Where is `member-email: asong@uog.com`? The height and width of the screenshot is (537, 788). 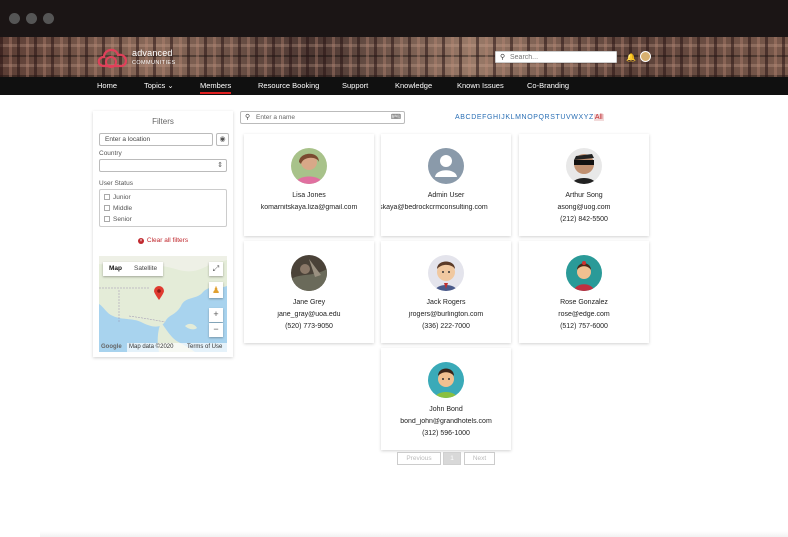 member-email: asong@uog.com is located at coordinates (584, 207).